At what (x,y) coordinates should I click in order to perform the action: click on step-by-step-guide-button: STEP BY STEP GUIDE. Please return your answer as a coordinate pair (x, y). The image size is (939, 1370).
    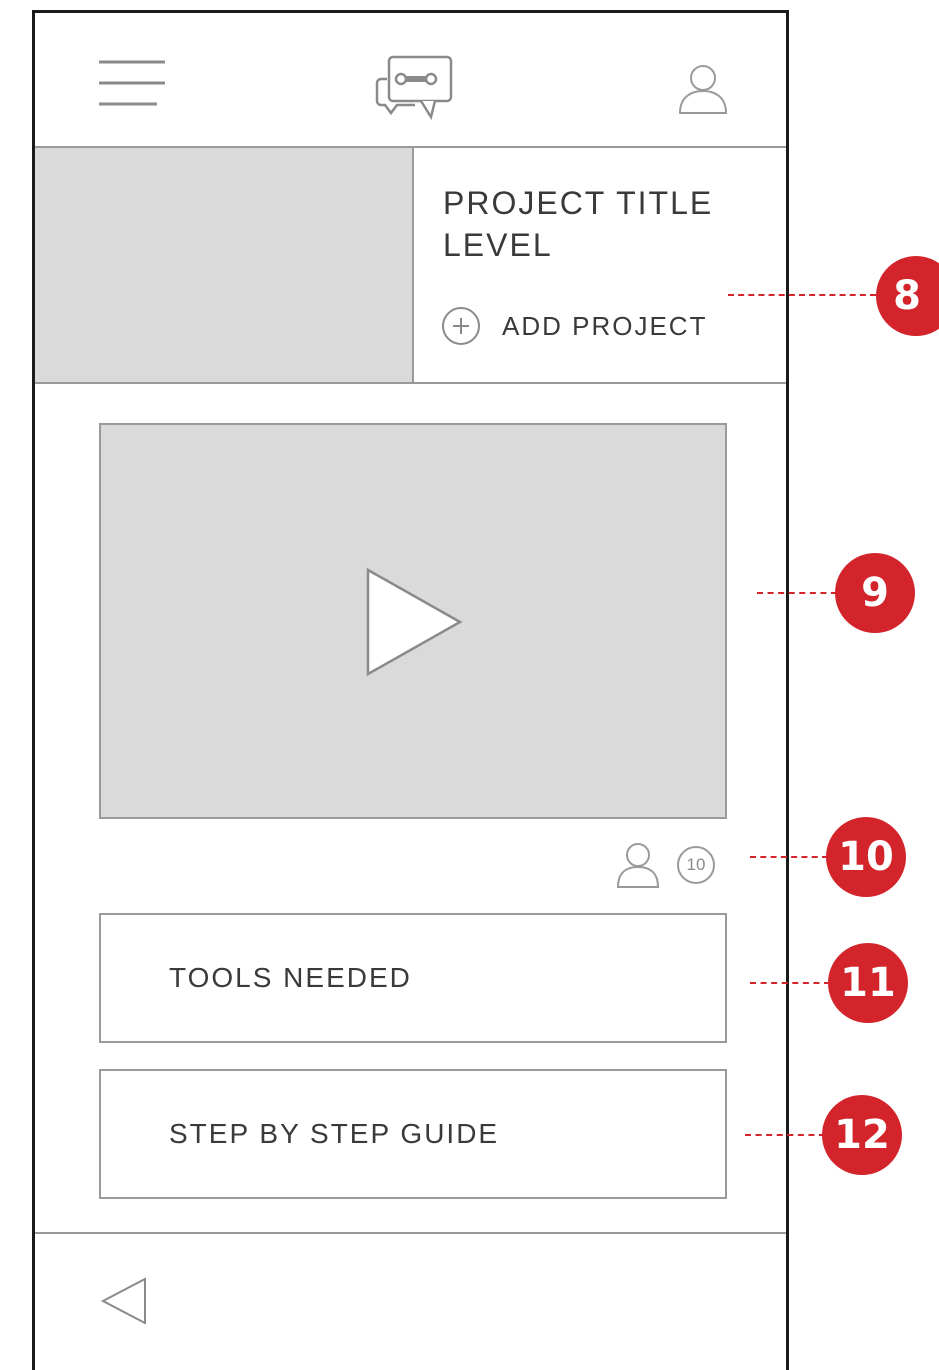
    Looking at the image, I should click on (413, 1134).